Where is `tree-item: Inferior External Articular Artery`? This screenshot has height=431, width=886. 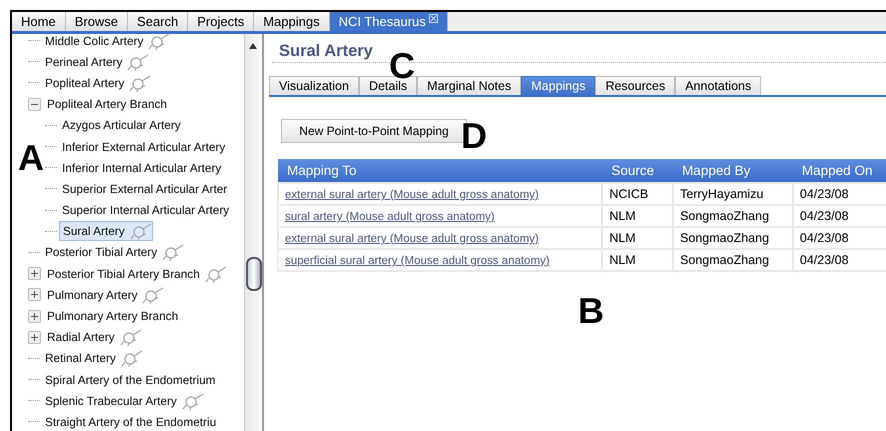
tree-item: Inferior External Articular Artery is located at coordinates (143, 147).